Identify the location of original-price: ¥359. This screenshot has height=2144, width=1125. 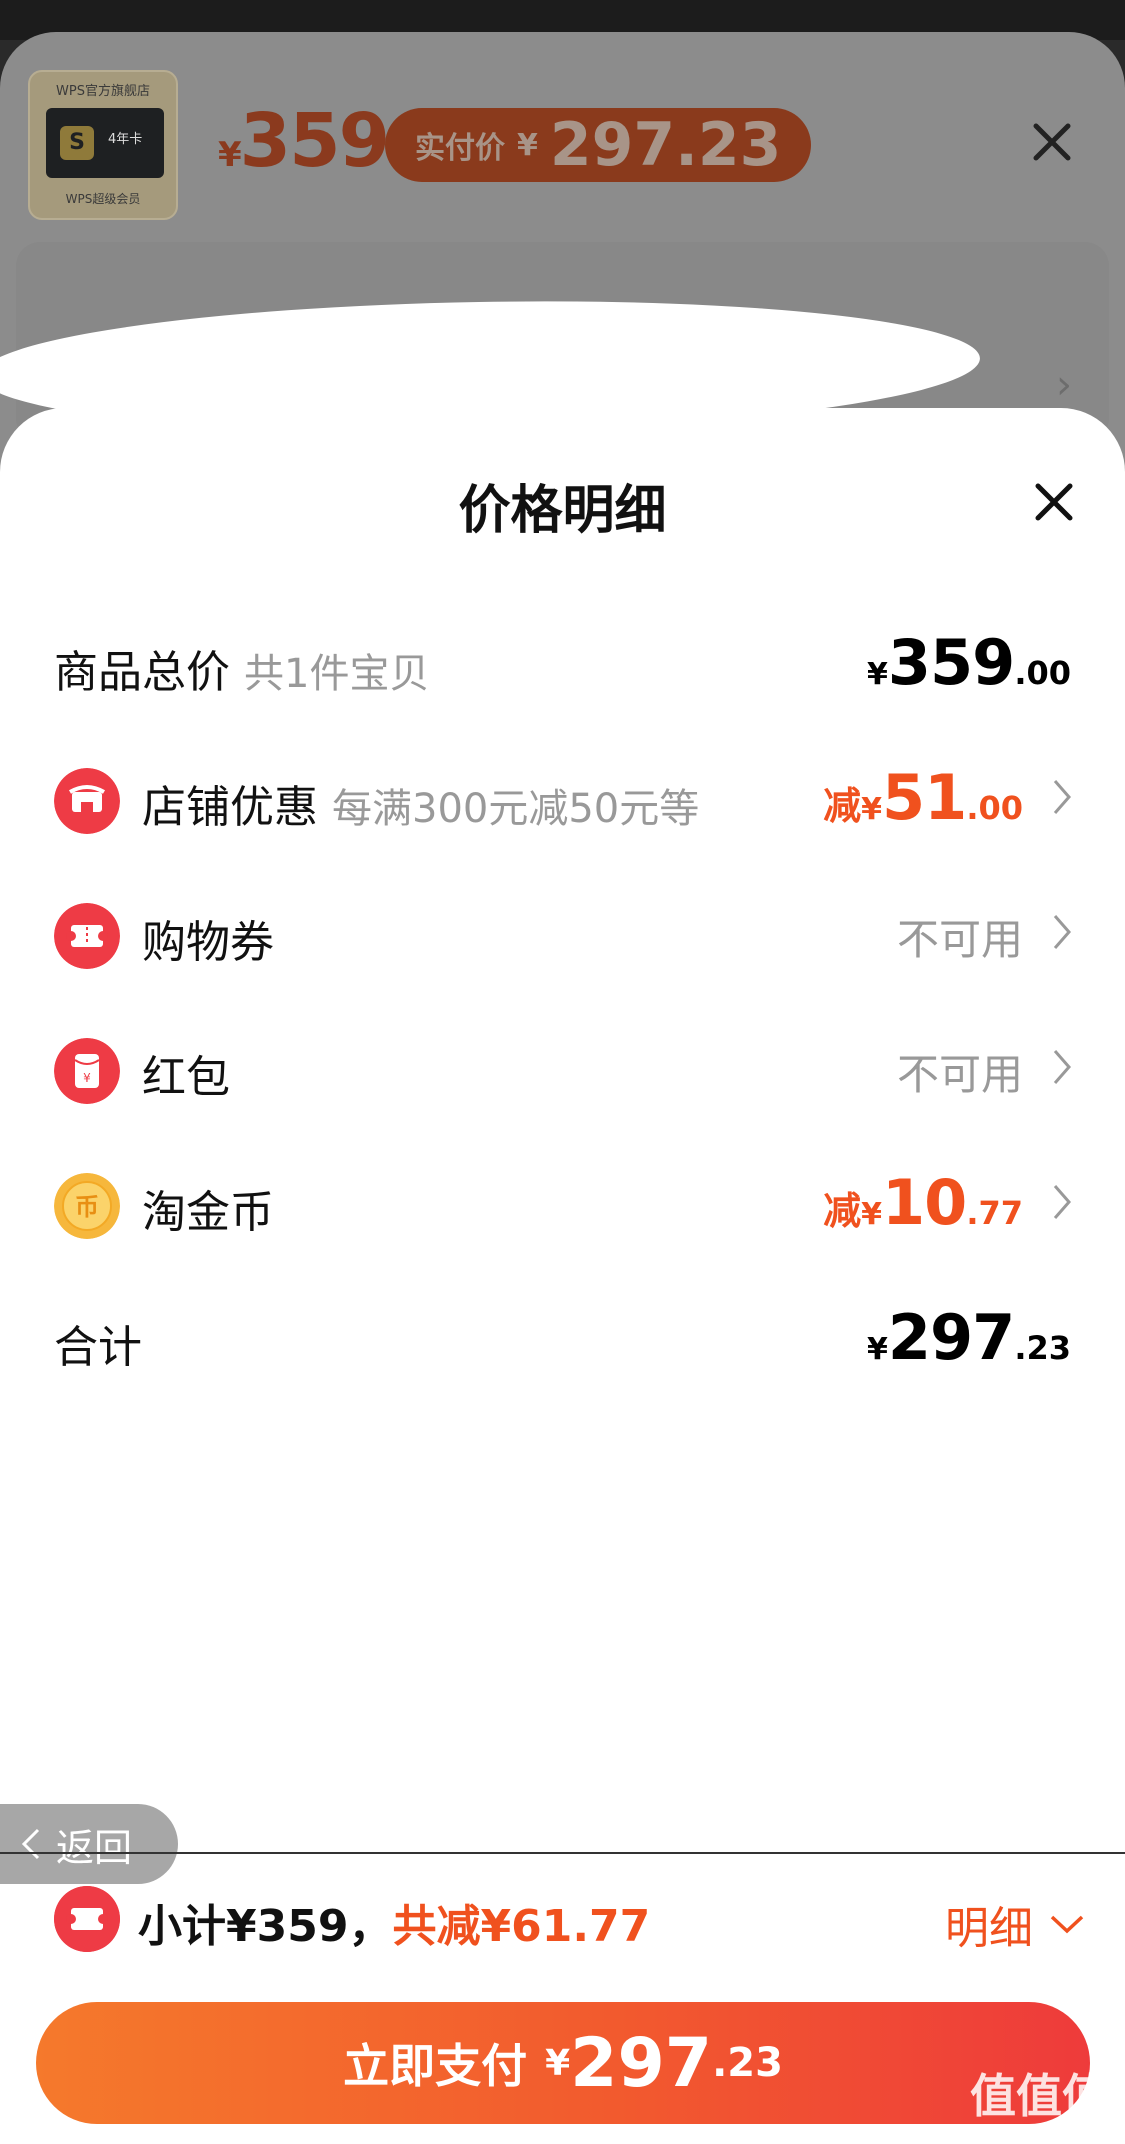
(304, 141).